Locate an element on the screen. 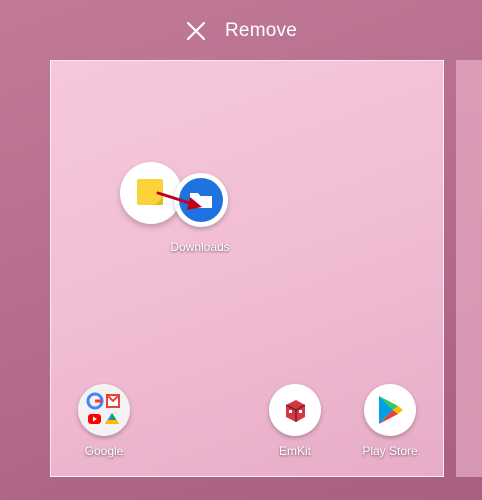  emkit-icon is located at coordinates (295, 410).